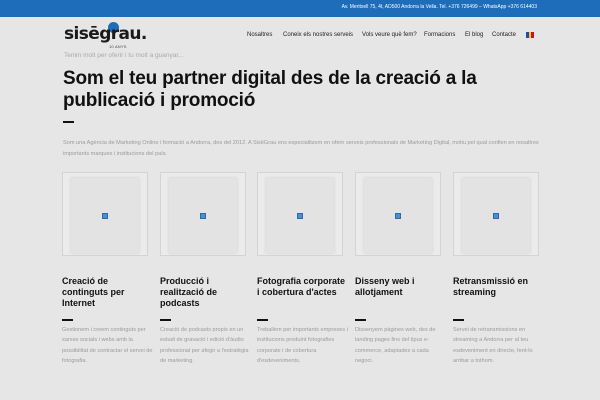  I want to click on nav-item-contacte: Contacte, so click(504, 35).